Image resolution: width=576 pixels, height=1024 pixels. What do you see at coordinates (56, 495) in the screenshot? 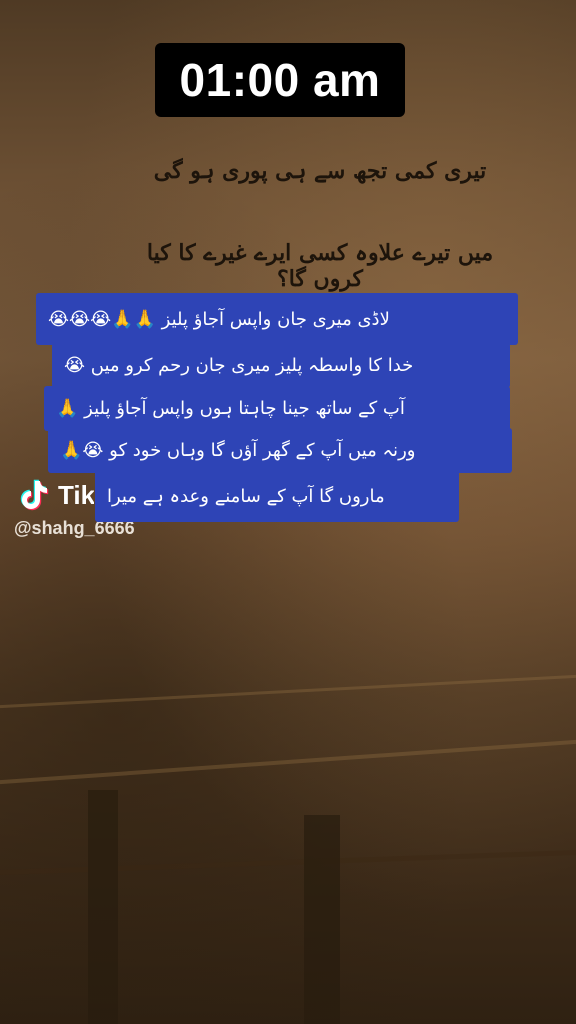
I see `tiktok-watermark: TikTok` at bounding box center [56, 495].